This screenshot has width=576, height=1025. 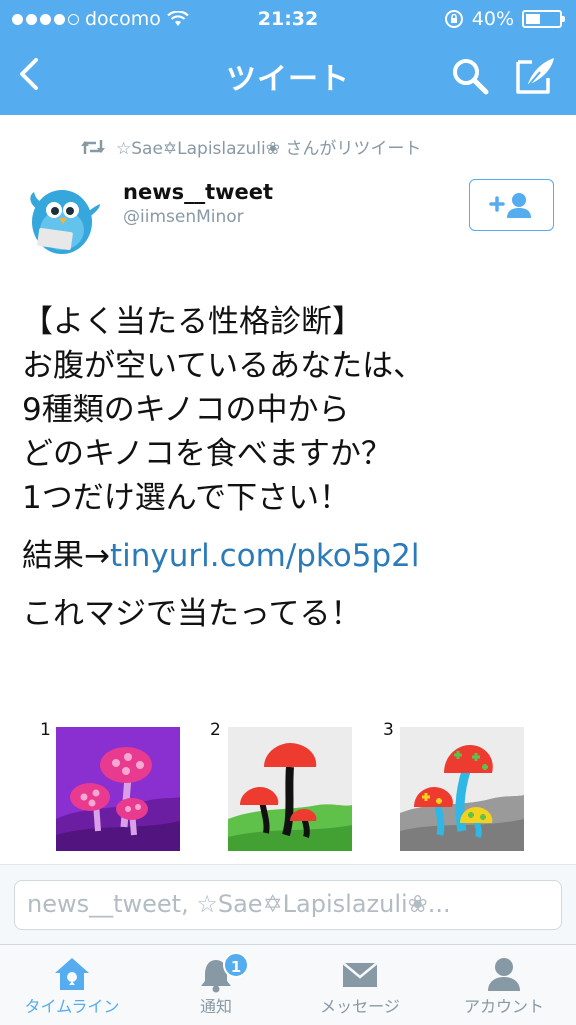 What do you see at coordinates (223, 366) in the screenshot?
I see `tweet-line: お腹が空いているあなたは、` at bounding box center [223, 366].